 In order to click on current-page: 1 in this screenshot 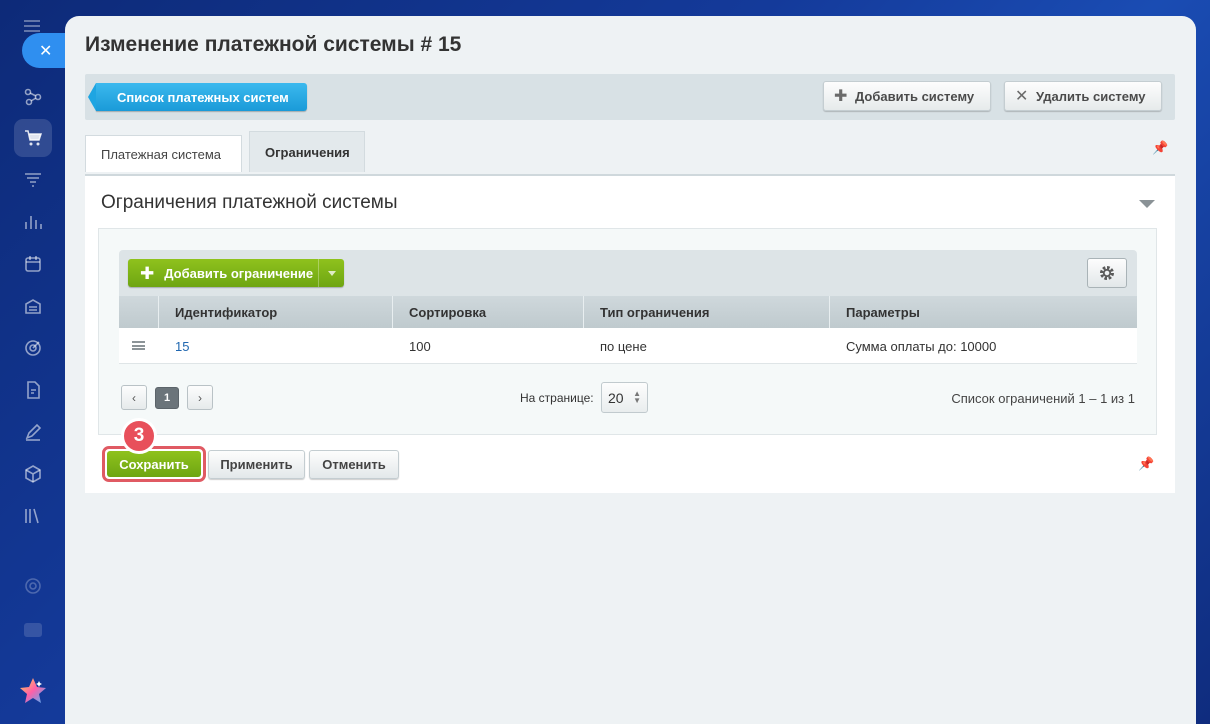, I will do `click(167, 398)`.